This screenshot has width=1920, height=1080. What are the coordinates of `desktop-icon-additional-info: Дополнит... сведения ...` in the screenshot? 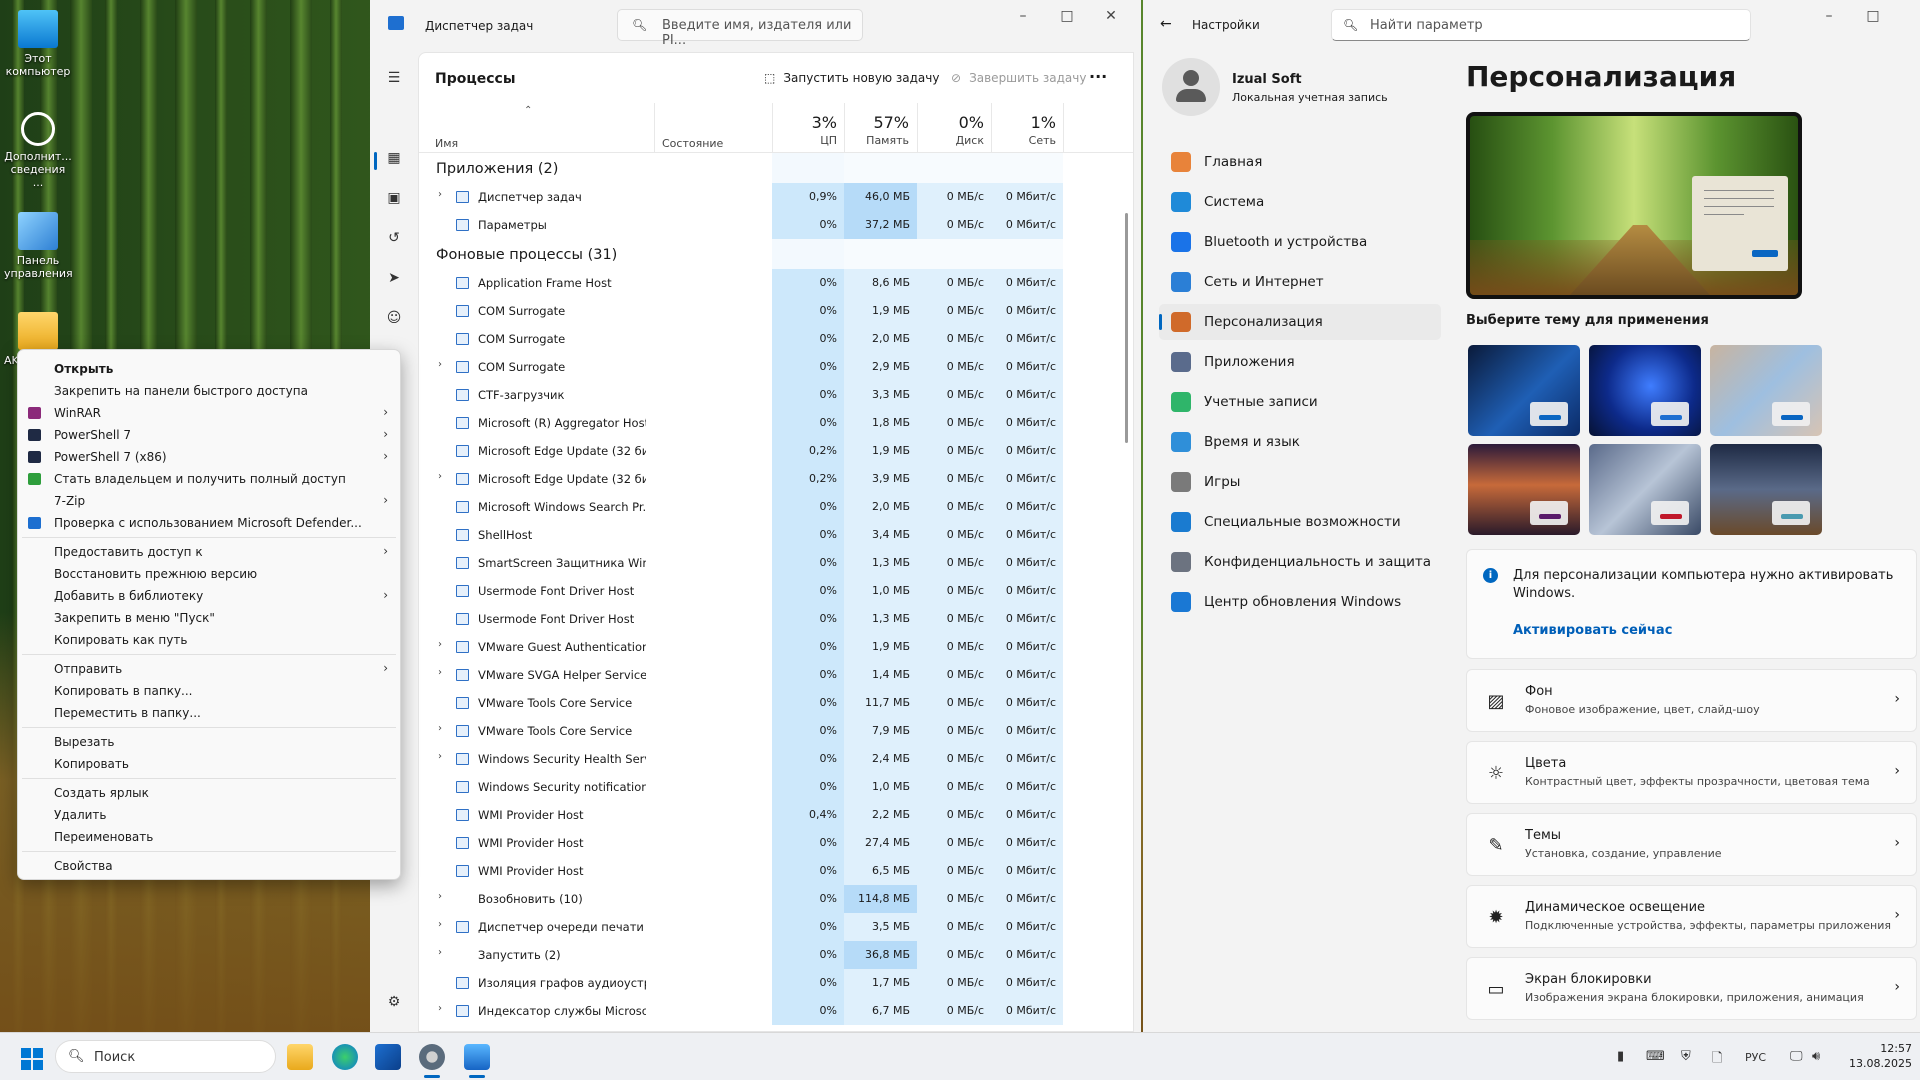 It's located at (38, 150).